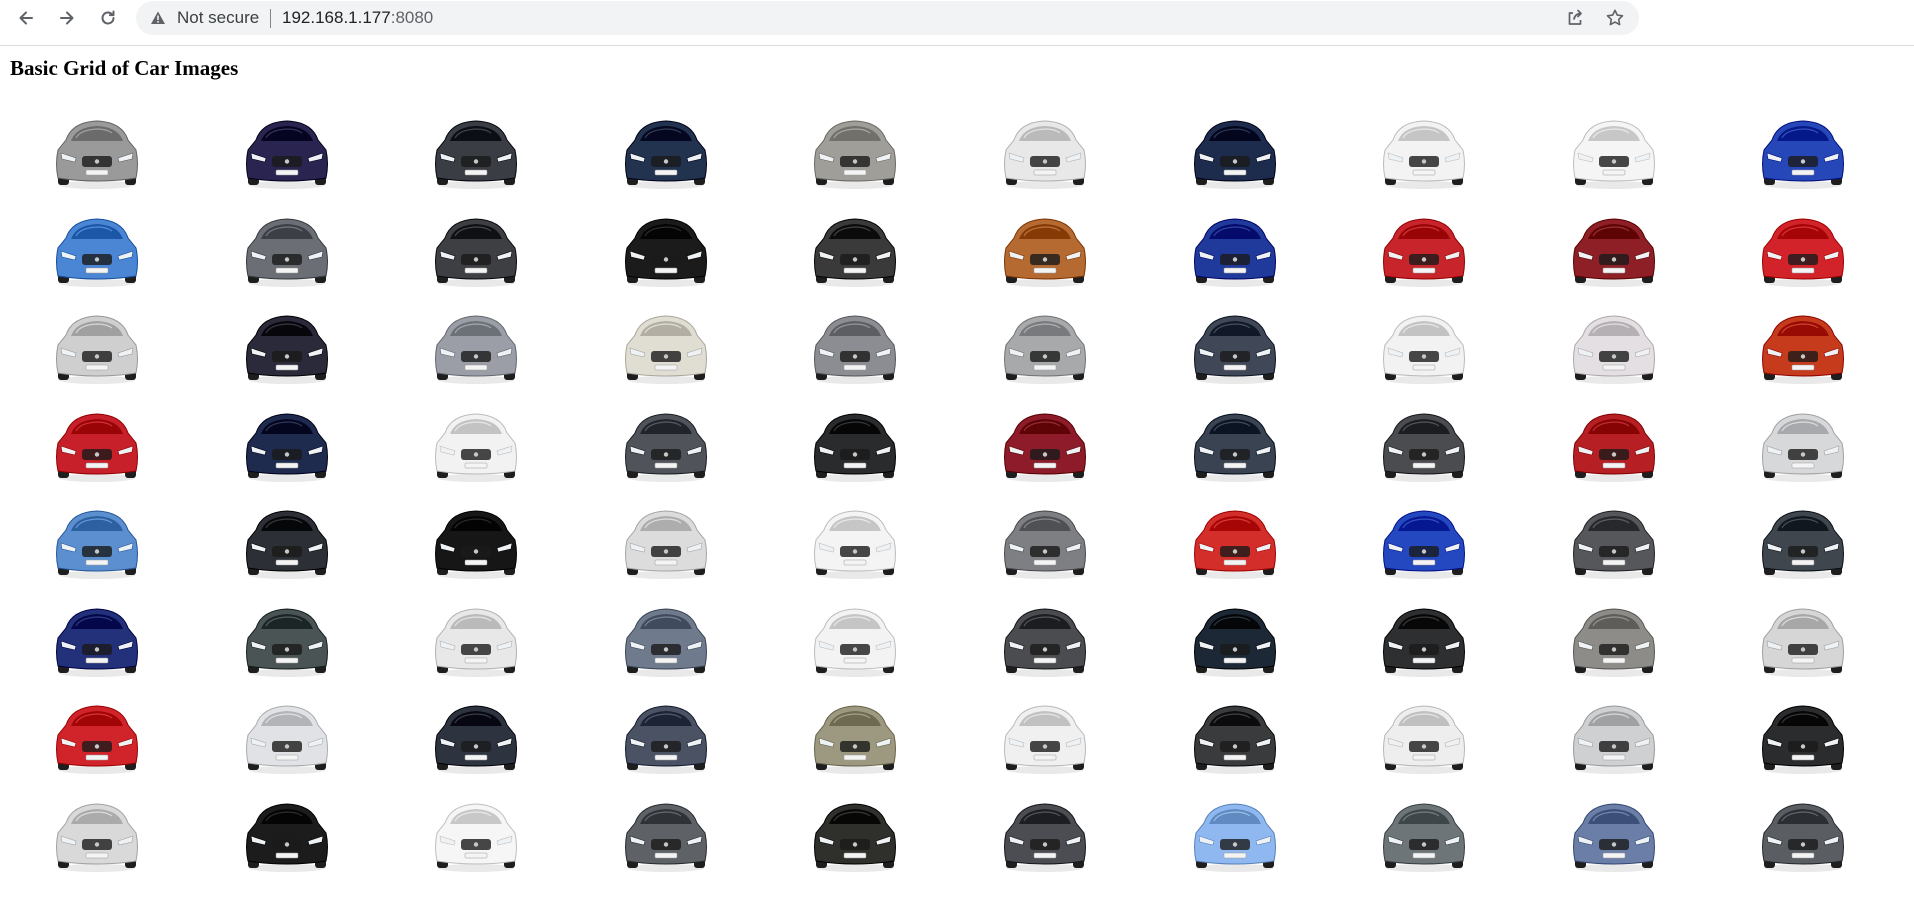 The width and height of the screenshot is (1914, 906). I want to click on browser-toolbar: Not secure 192.168.1.177:8080, so click(957, 23).